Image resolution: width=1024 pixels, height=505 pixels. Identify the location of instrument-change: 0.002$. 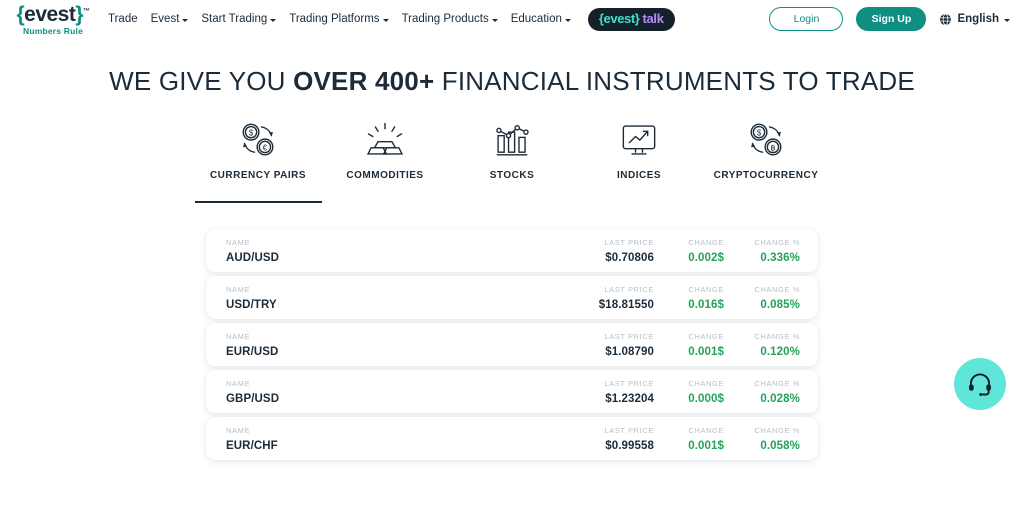
(706, 257).